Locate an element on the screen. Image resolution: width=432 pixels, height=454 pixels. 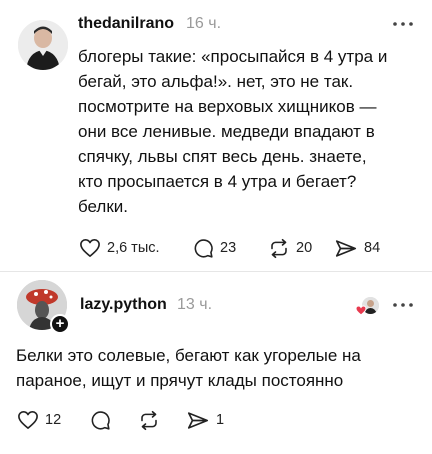
like-count: 2,6 тыс. is located at coordinates (133, 248).